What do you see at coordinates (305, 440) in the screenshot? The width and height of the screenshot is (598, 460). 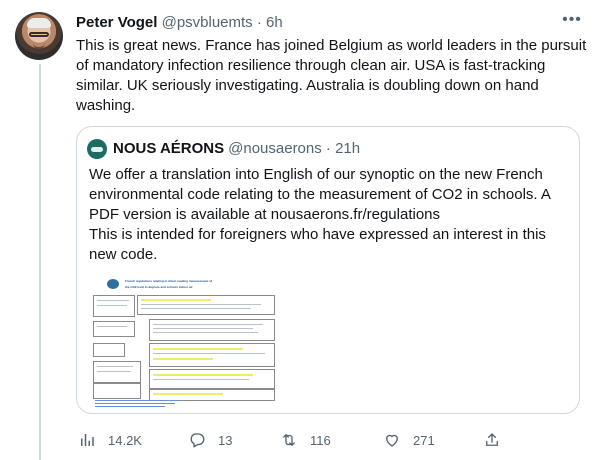 I see `retweet-button: 116` at bounding box center [305, 440].